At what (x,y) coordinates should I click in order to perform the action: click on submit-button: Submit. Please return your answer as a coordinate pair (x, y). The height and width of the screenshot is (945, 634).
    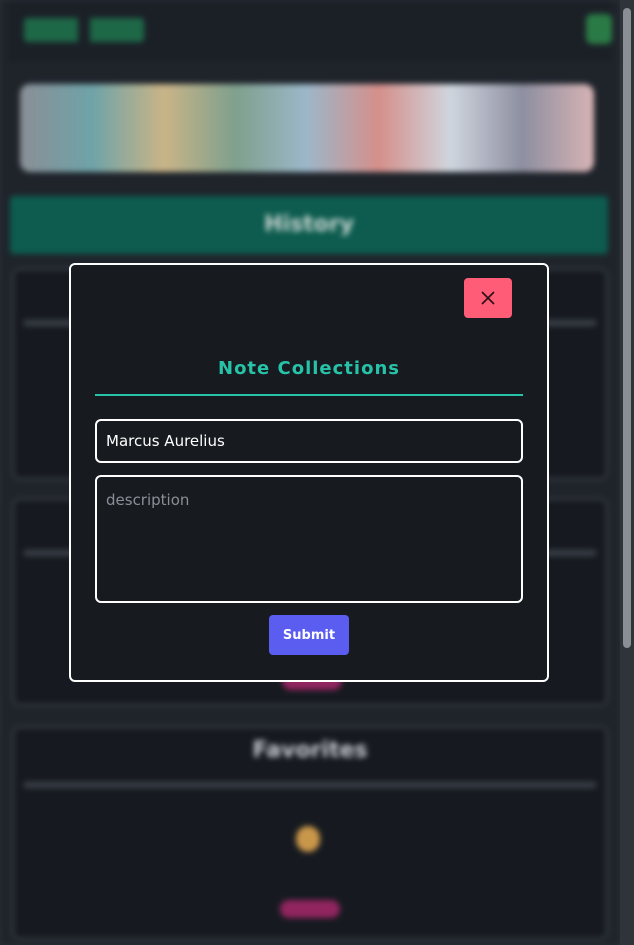
    Looking at the image, I should click on (309, 635).